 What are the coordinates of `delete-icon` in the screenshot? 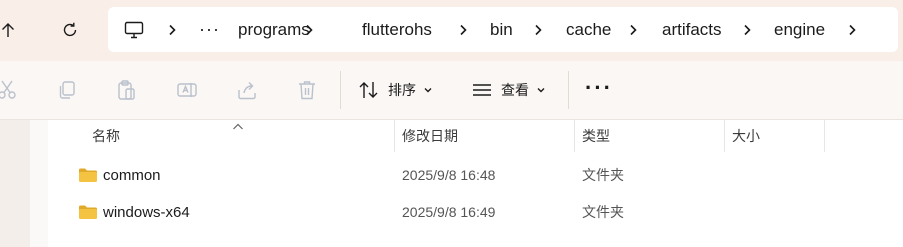 It's located at (307, 90).